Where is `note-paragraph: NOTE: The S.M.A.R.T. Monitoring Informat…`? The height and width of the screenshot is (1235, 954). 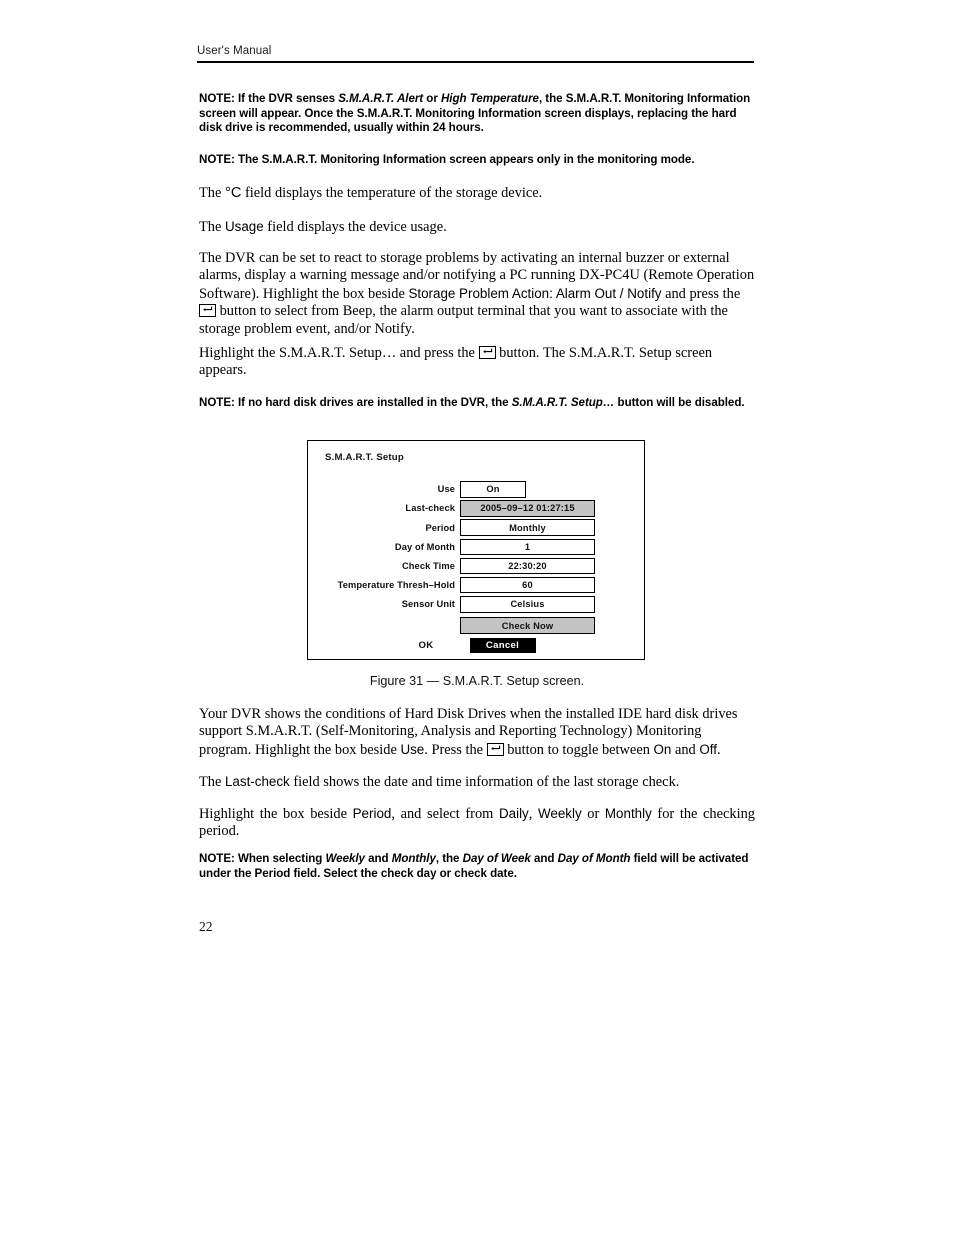 note-paragraph: NOTE: The S.M.A.R.T. Monitoring Informat… is located at coordinates (447, 159).